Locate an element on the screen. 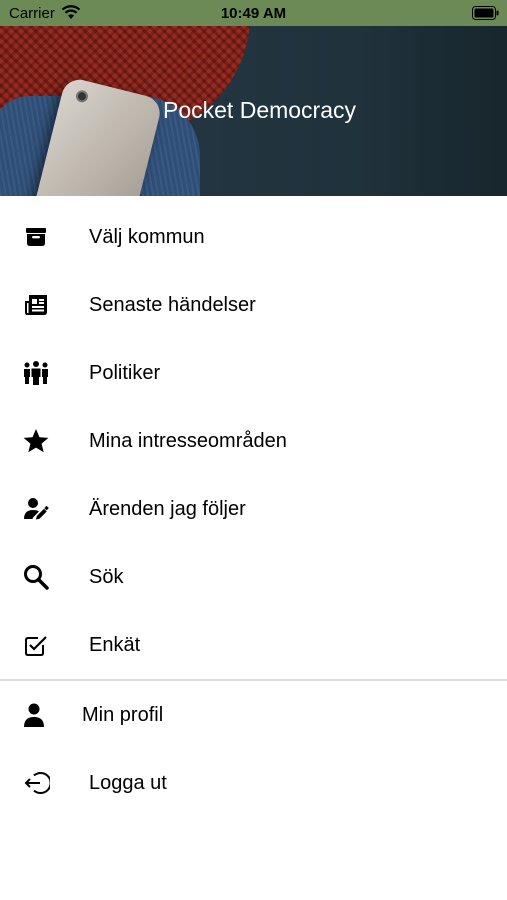 The width and height of the screenshot is (507, 900). clock: 10:49 AM is located at coordinates (253, 13).